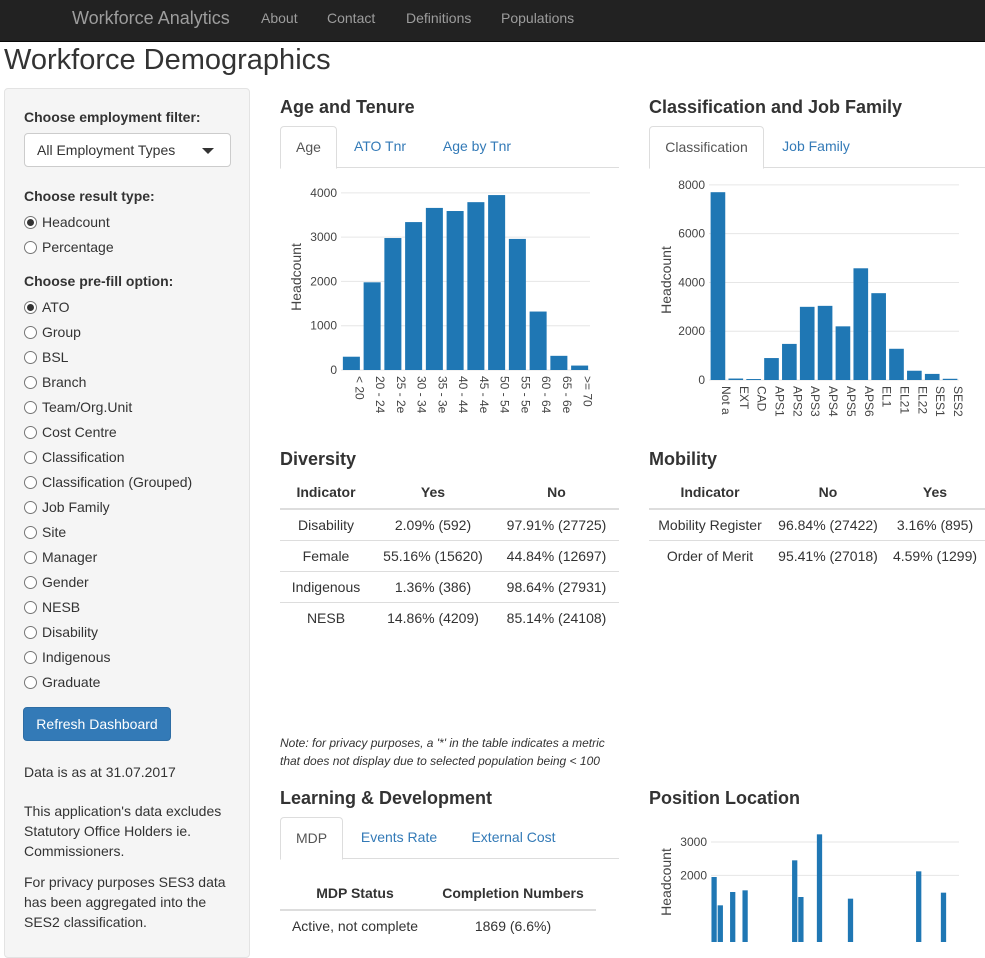 The width and height of the screenshot is (985, 958). I want to click on table-cell: 1869 (6.6%), so click(513, 925).